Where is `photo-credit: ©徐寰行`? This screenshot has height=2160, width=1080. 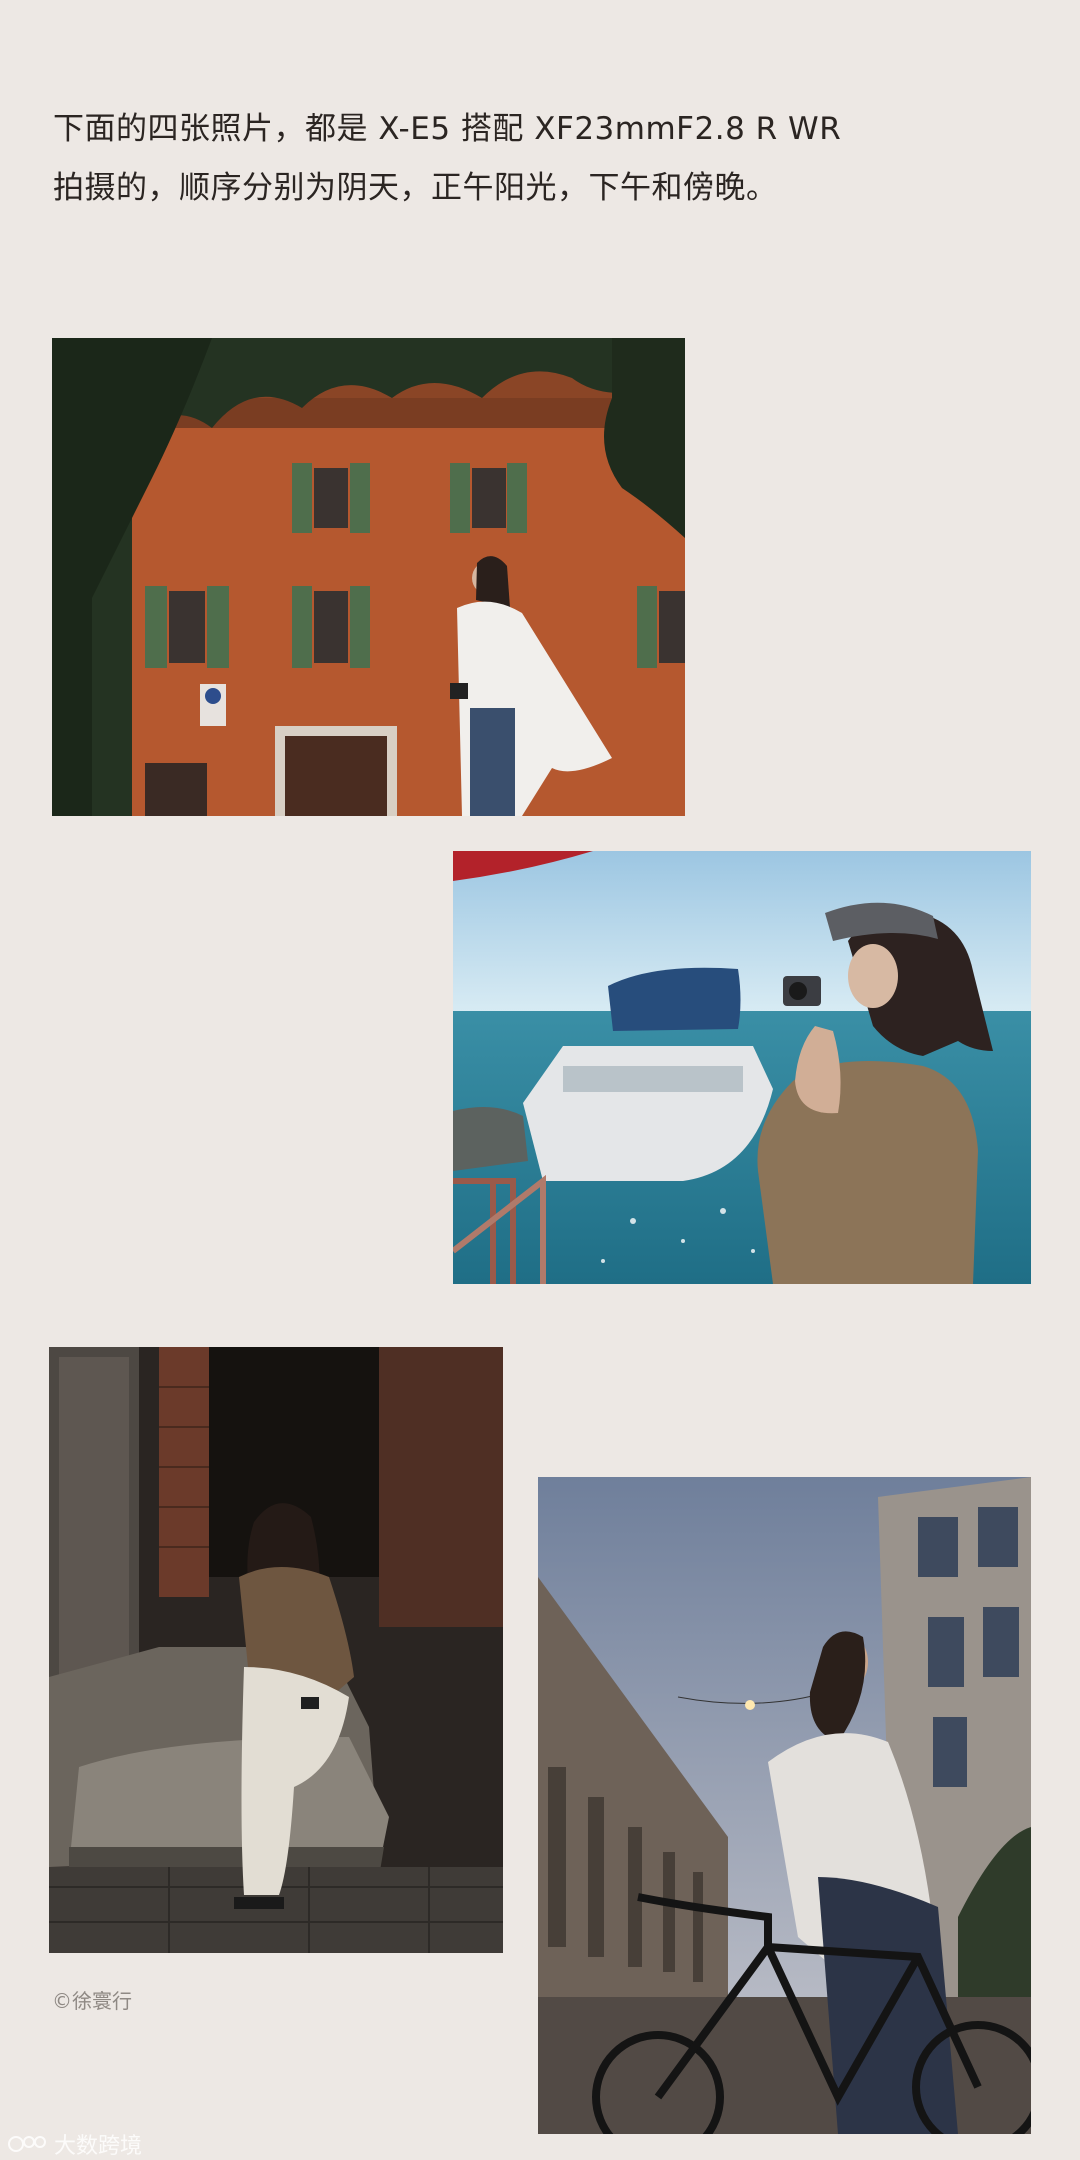 photo-credit: ©徐寰行 is located at coordinates (92, 2001).